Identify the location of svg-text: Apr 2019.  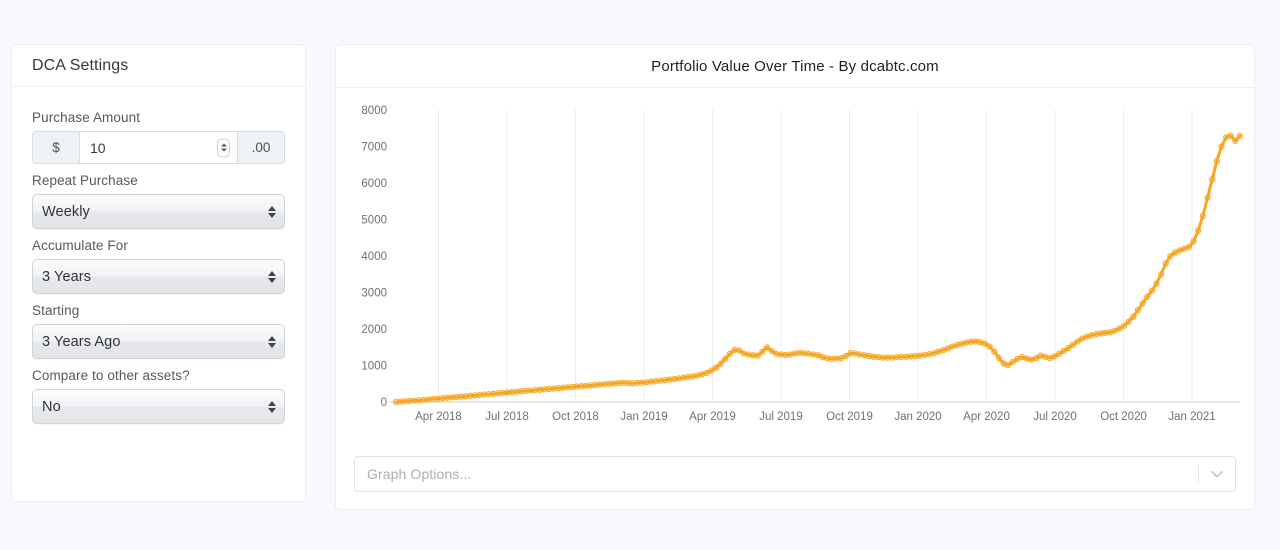
(712, 417).